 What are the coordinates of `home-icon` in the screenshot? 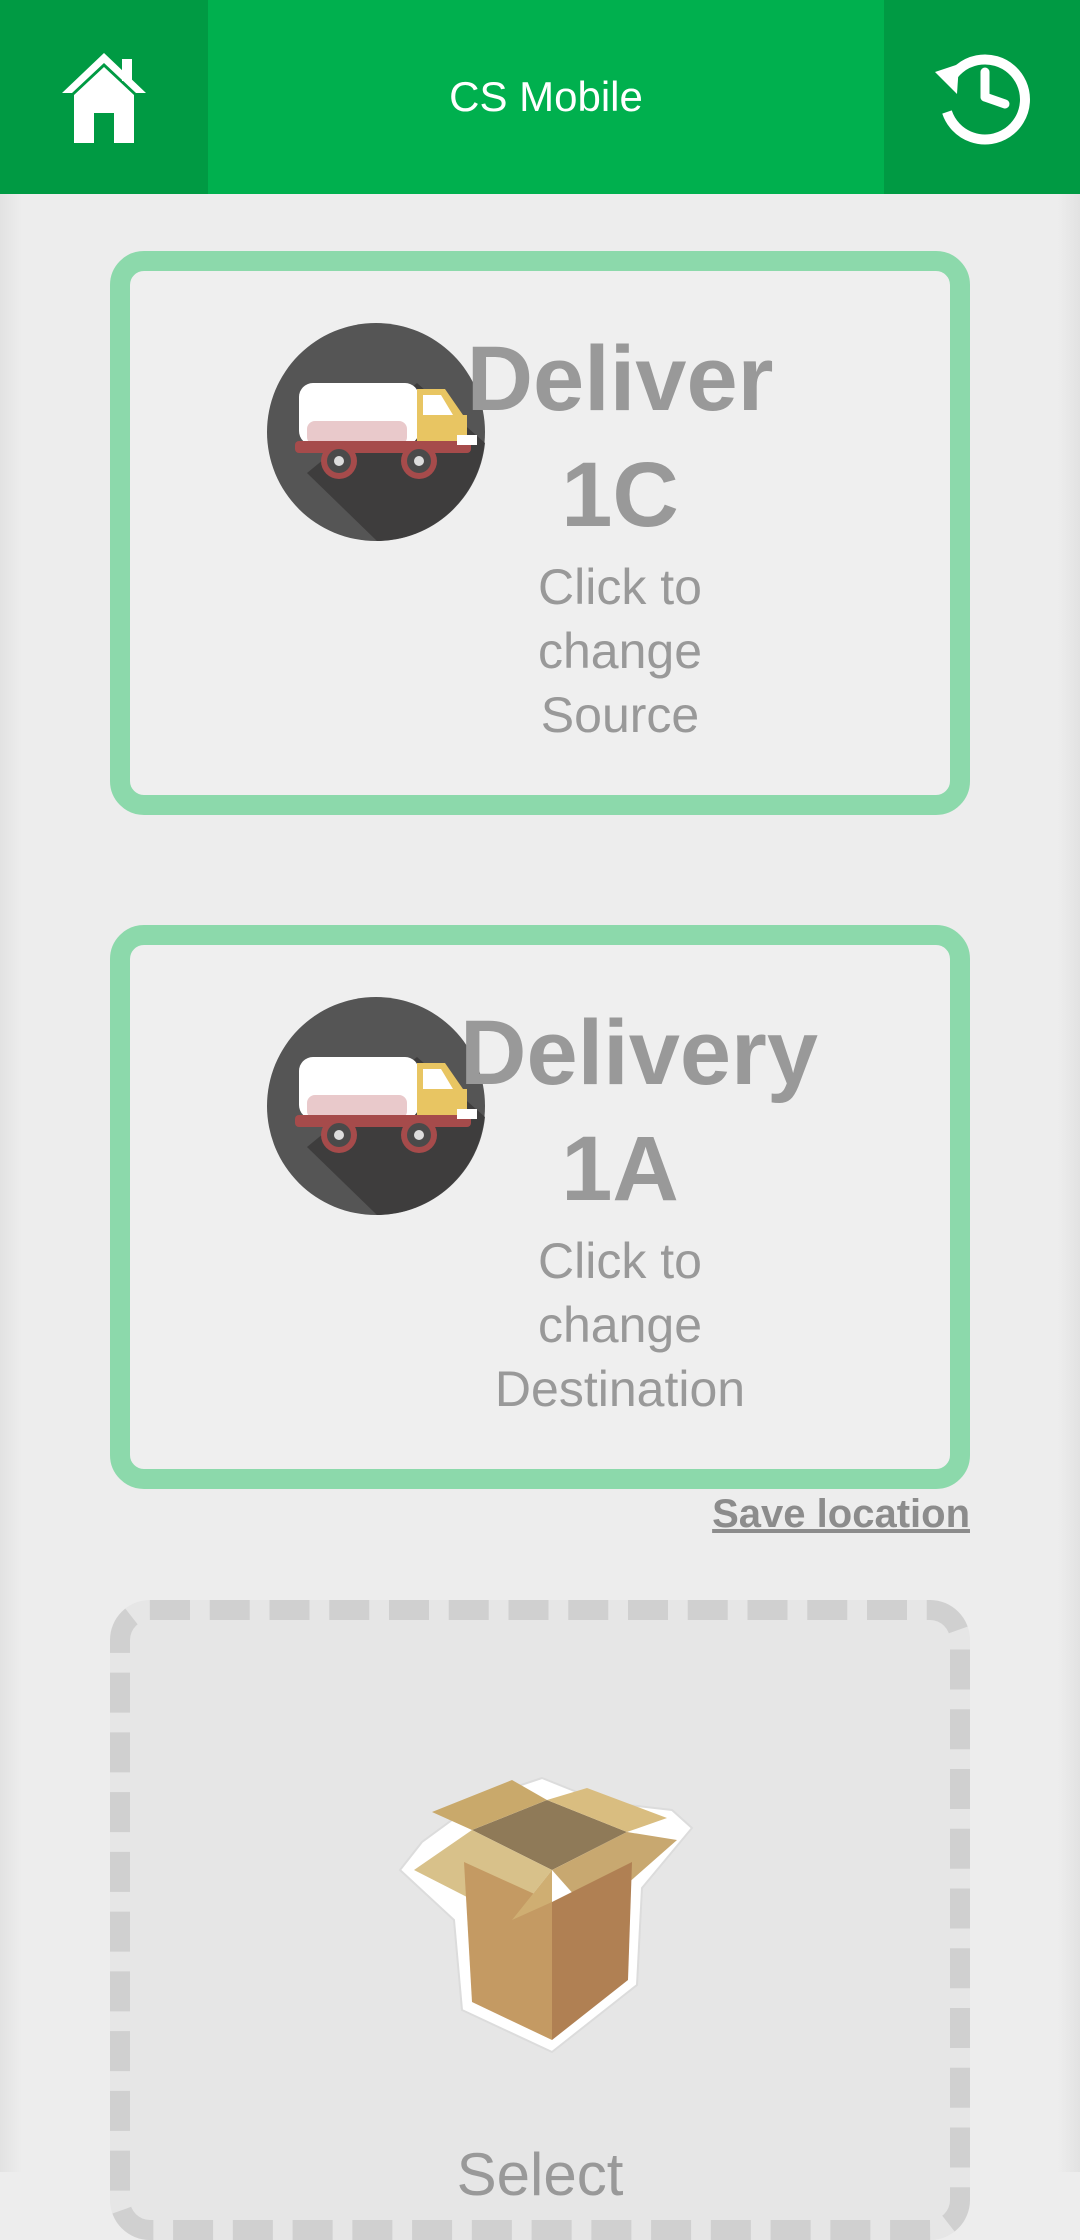 It's located at (104, 98).